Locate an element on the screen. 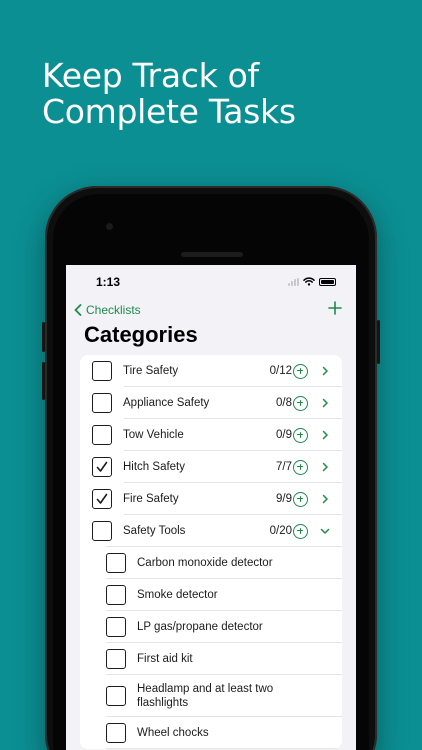 This screenshot has height=750, width=422. headline-line-2: Complete Tasks is located at coordinates (169, 111).